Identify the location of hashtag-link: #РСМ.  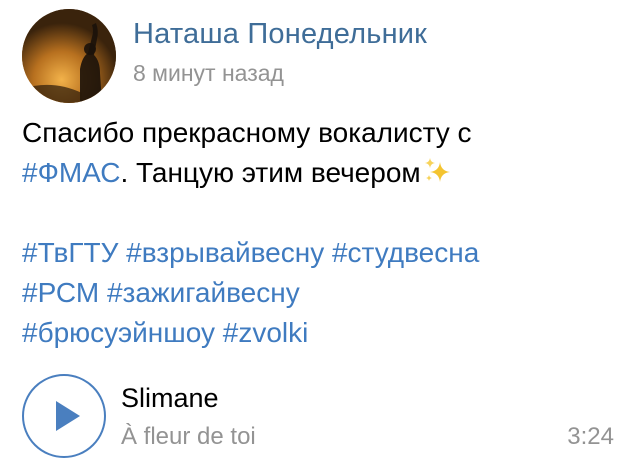
(60, 292).